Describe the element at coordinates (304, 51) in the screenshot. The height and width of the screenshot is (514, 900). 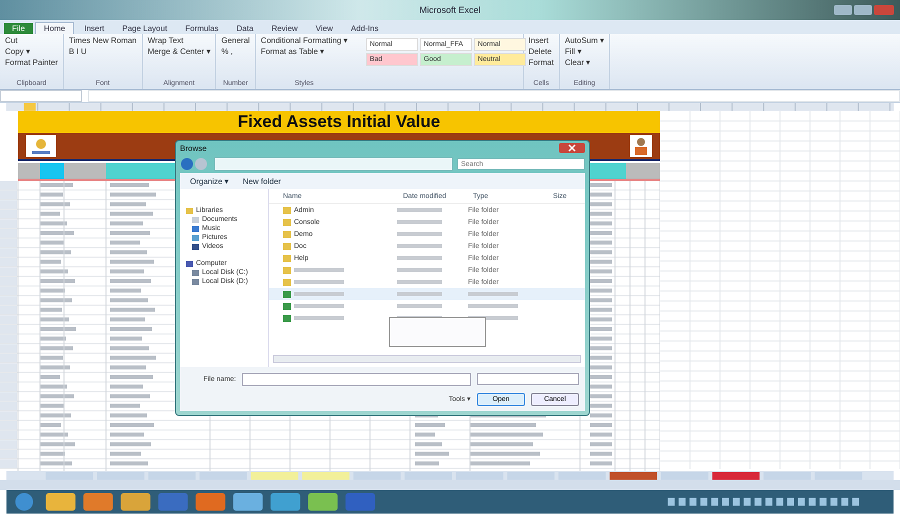
I see `ribbon-command: Format as Table ▾` at that location.